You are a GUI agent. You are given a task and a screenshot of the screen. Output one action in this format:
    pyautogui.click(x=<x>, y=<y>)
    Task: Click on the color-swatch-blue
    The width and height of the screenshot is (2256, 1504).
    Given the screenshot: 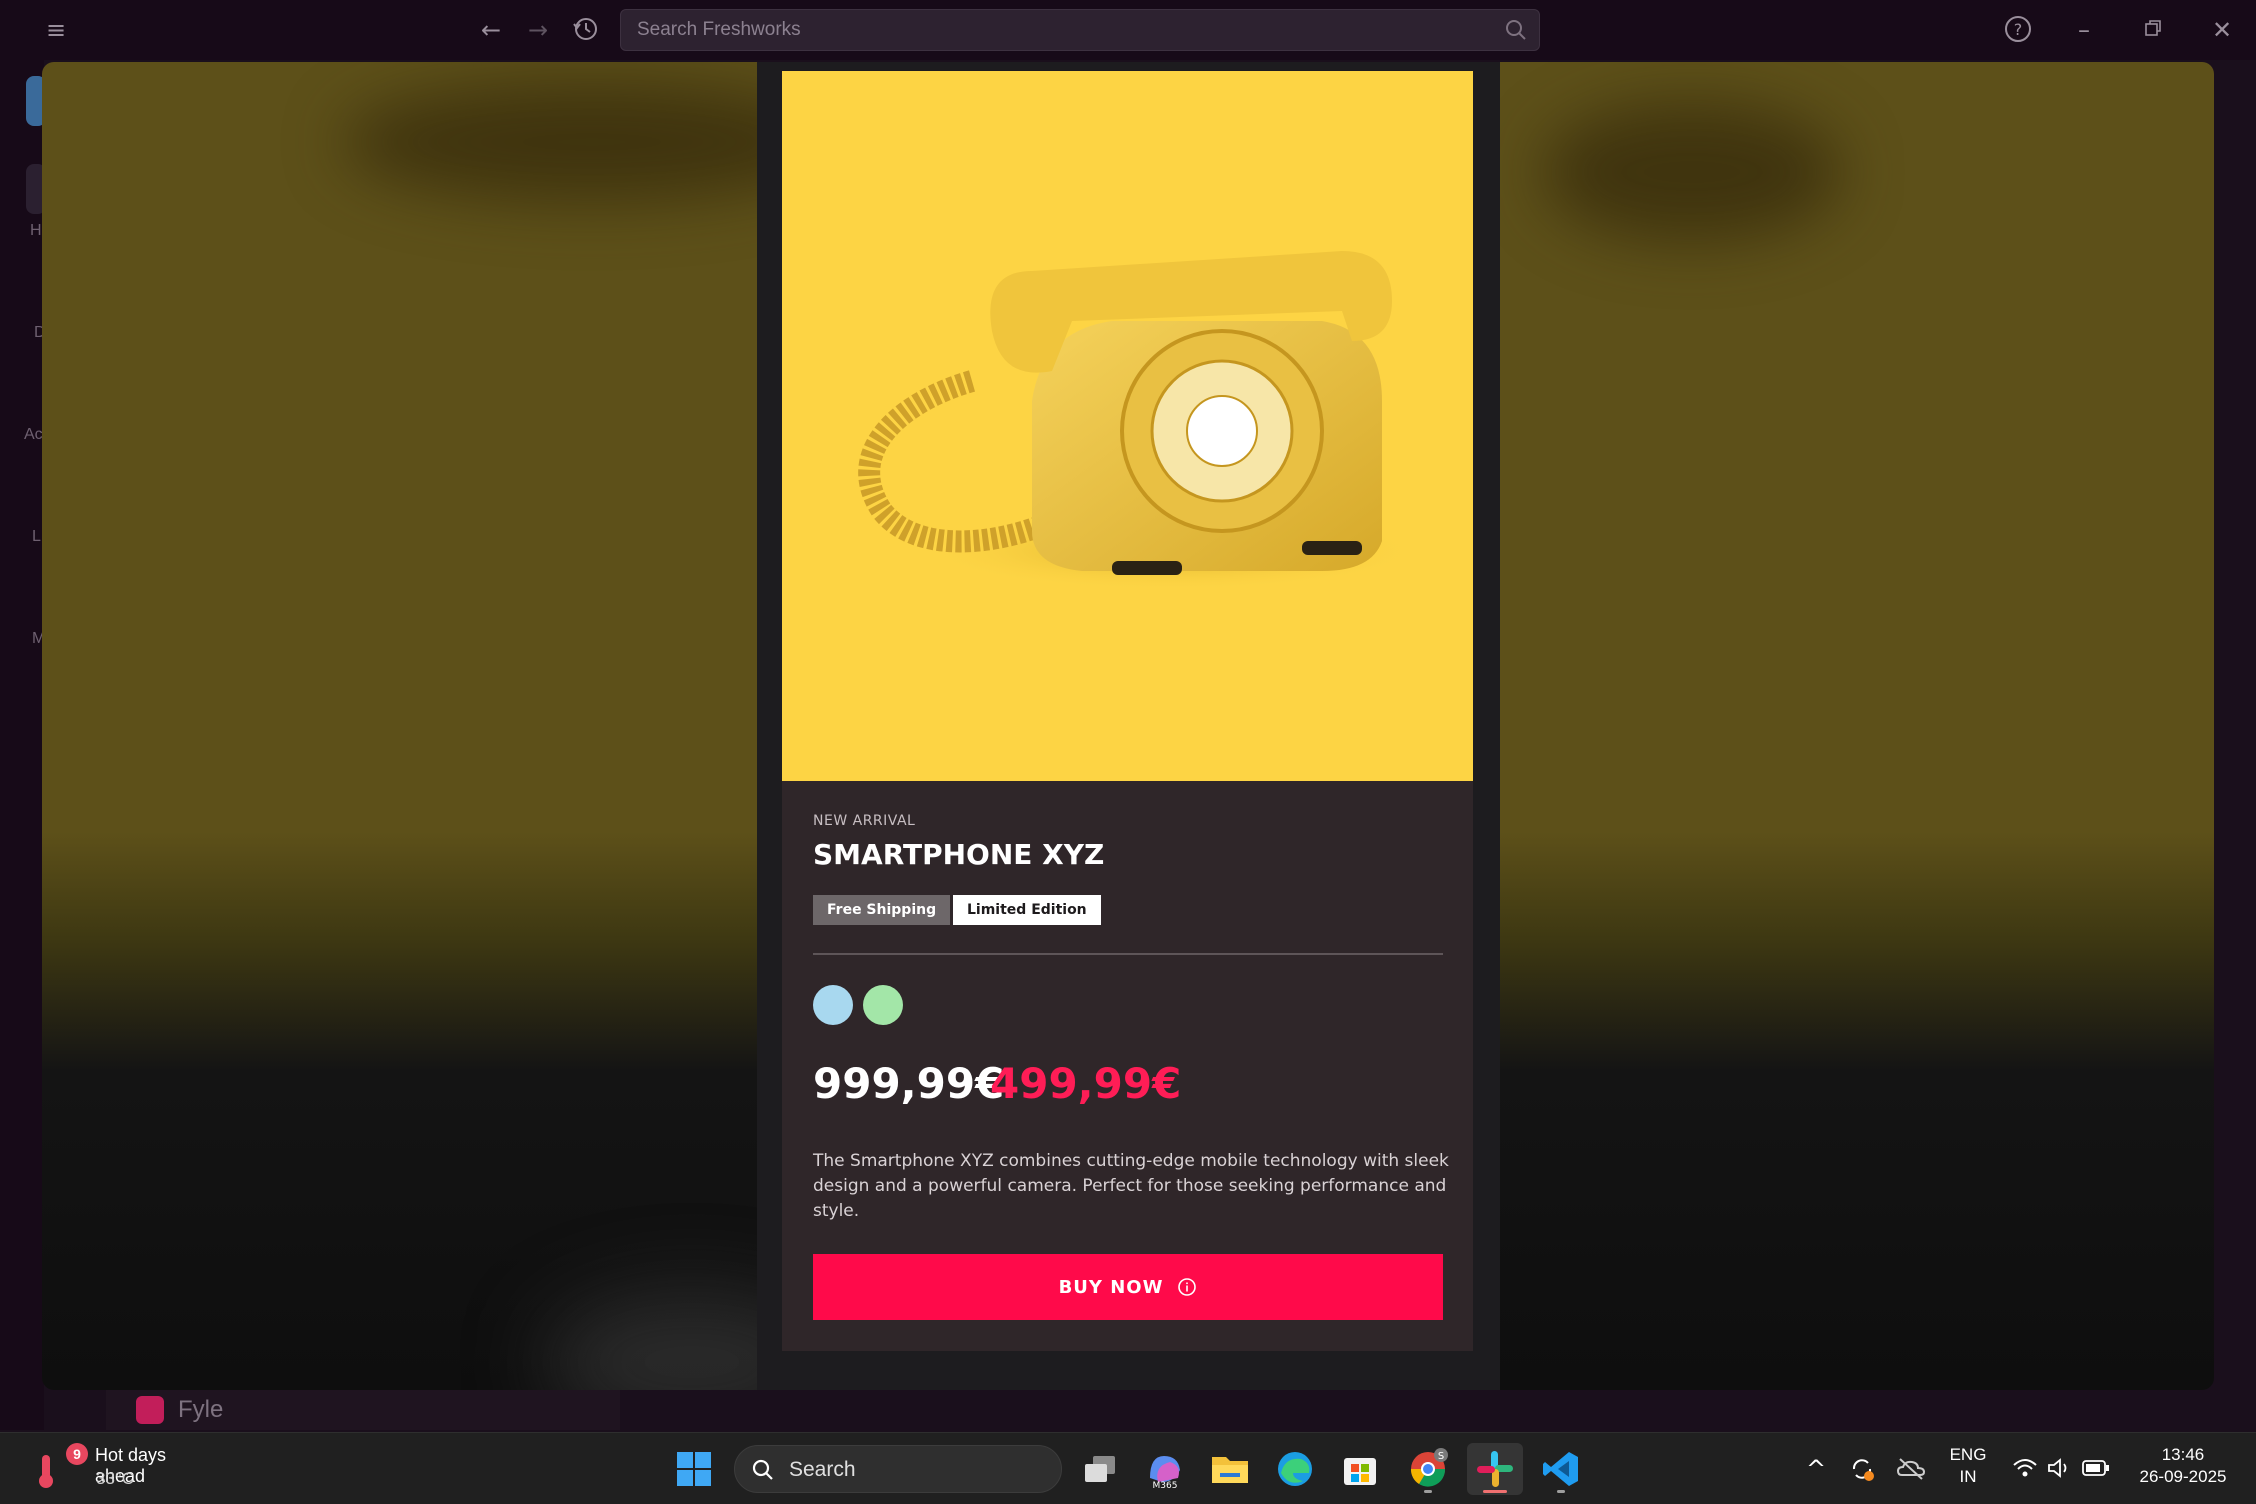 What is the action you would take?
    pyautogui.click(x=833, y=1005)
    